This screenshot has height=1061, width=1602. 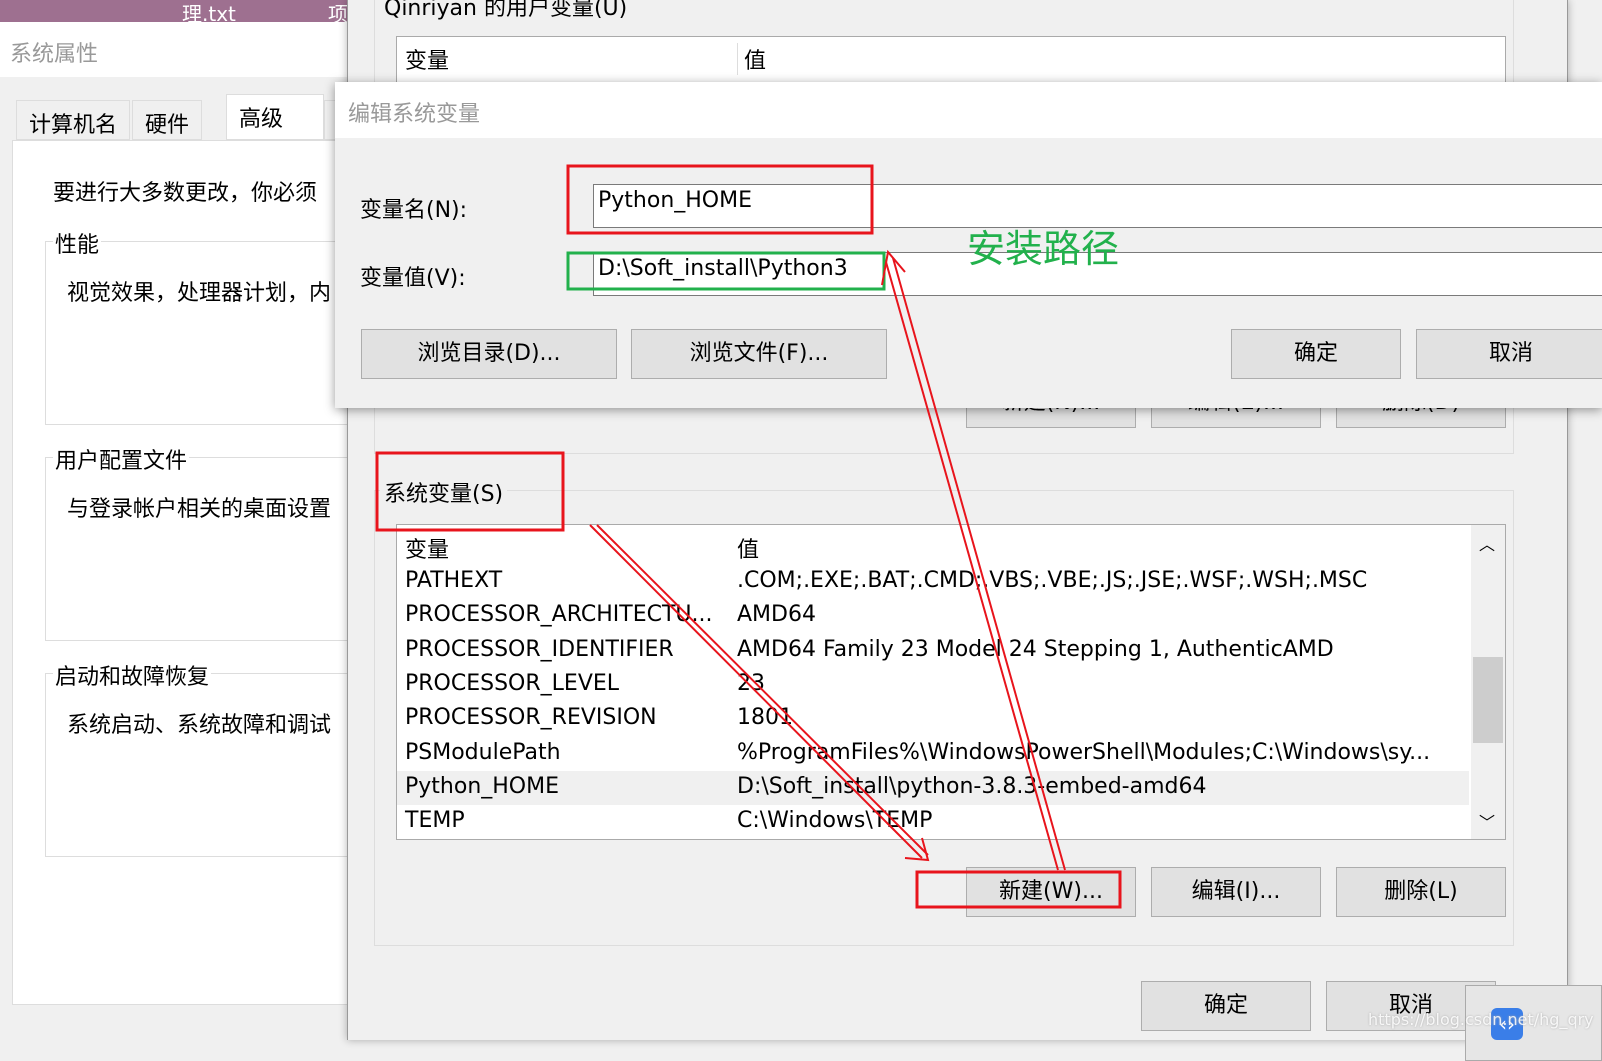 What do you see at coordinates (199, 509) in the screenshot?
I see `group-text: 与登录帐户相关的桌面设置` at bounding box center [199, 509].